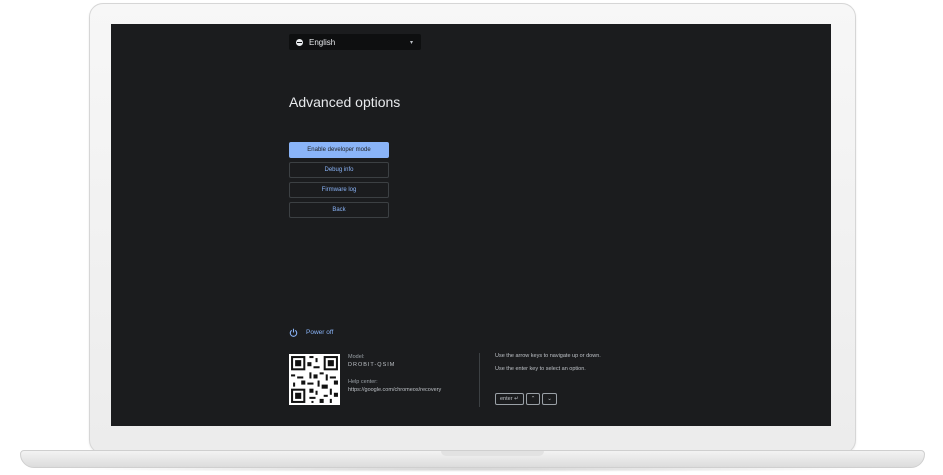  What do you see at coordinates (533, 399) in the screenshot?
I see `up-arrow-key-icon: ⌃` at bounding box center [533, 399].